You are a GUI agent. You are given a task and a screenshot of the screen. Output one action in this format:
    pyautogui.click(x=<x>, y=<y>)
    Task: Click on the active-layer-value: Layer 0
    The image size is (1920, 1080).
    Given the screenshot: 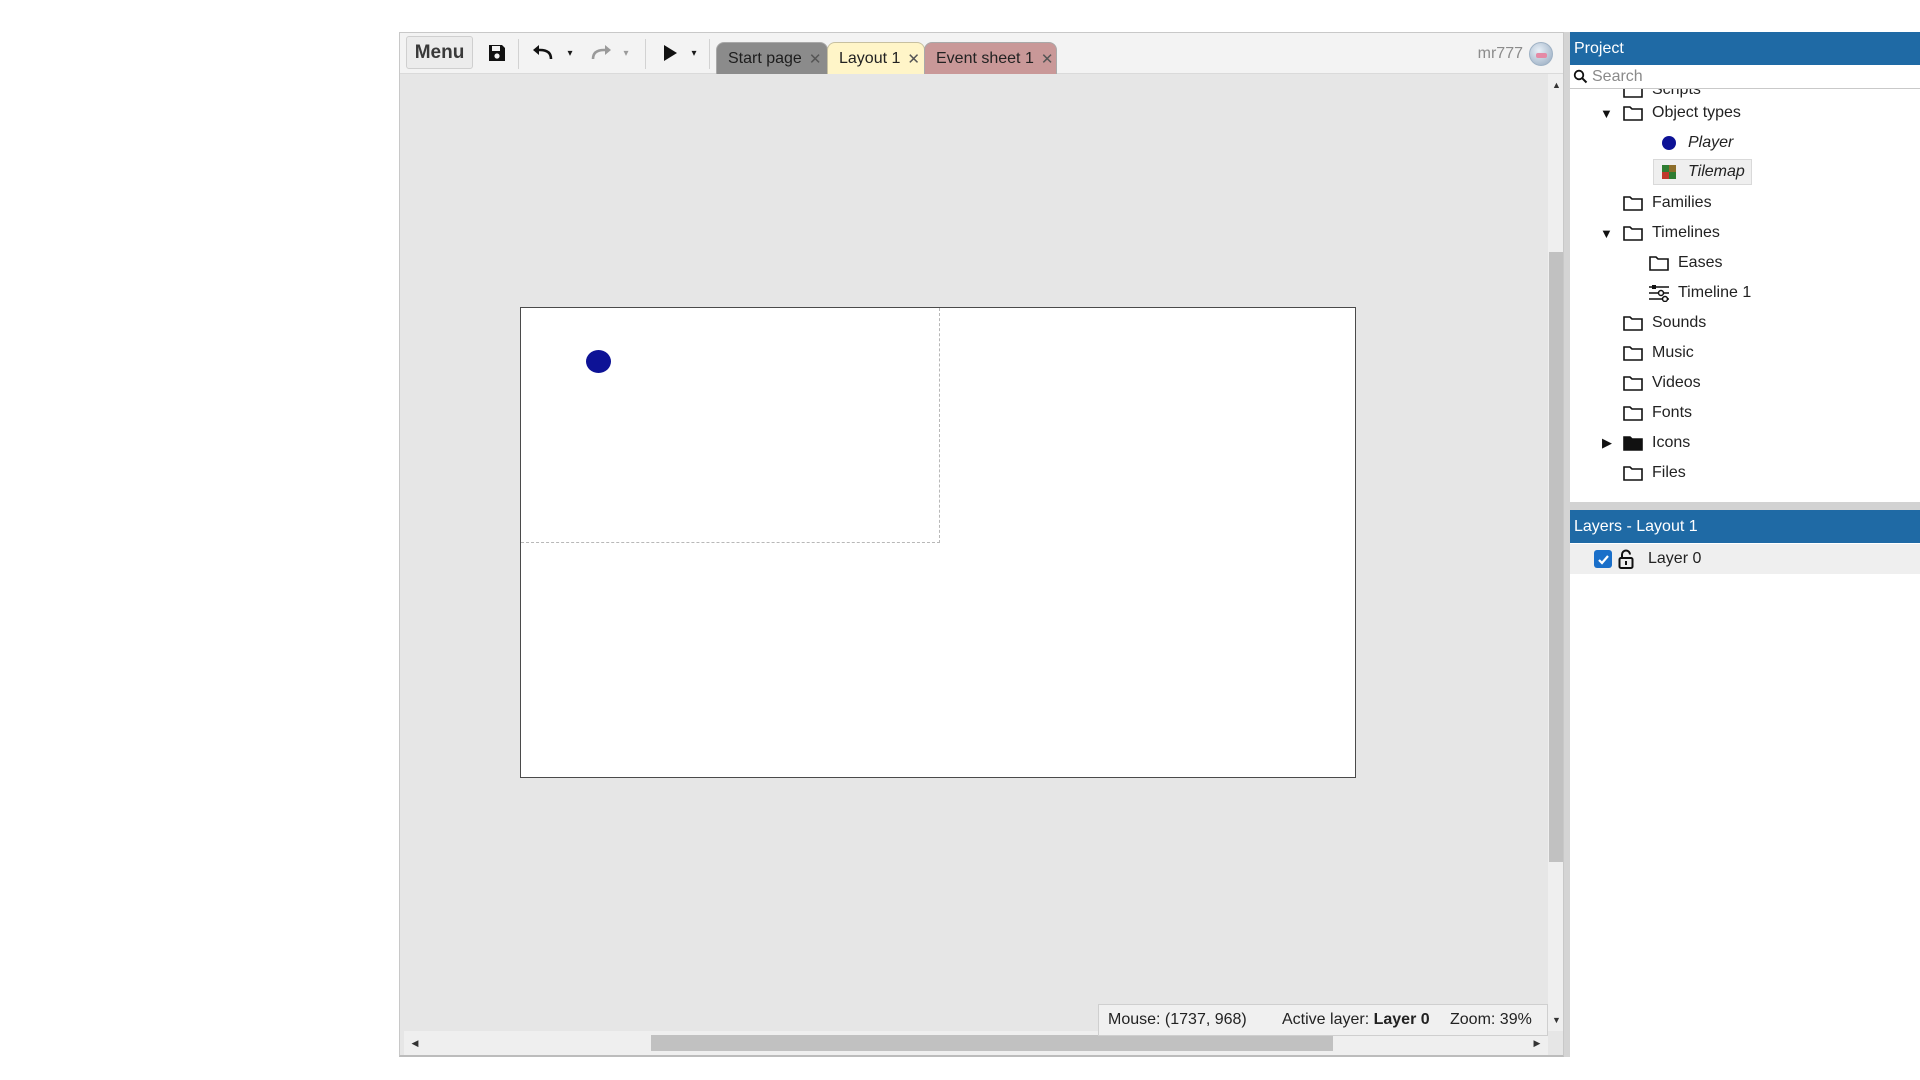 What is the action you would take?
    pyautogui.click(x=1401, y=1019)
    